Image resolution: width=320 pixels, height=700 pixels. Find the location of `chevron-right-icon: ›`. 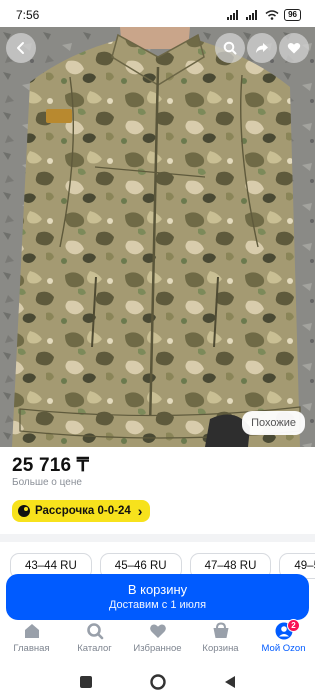

chevron-right-icon: › is located at coordinates (140, 511).